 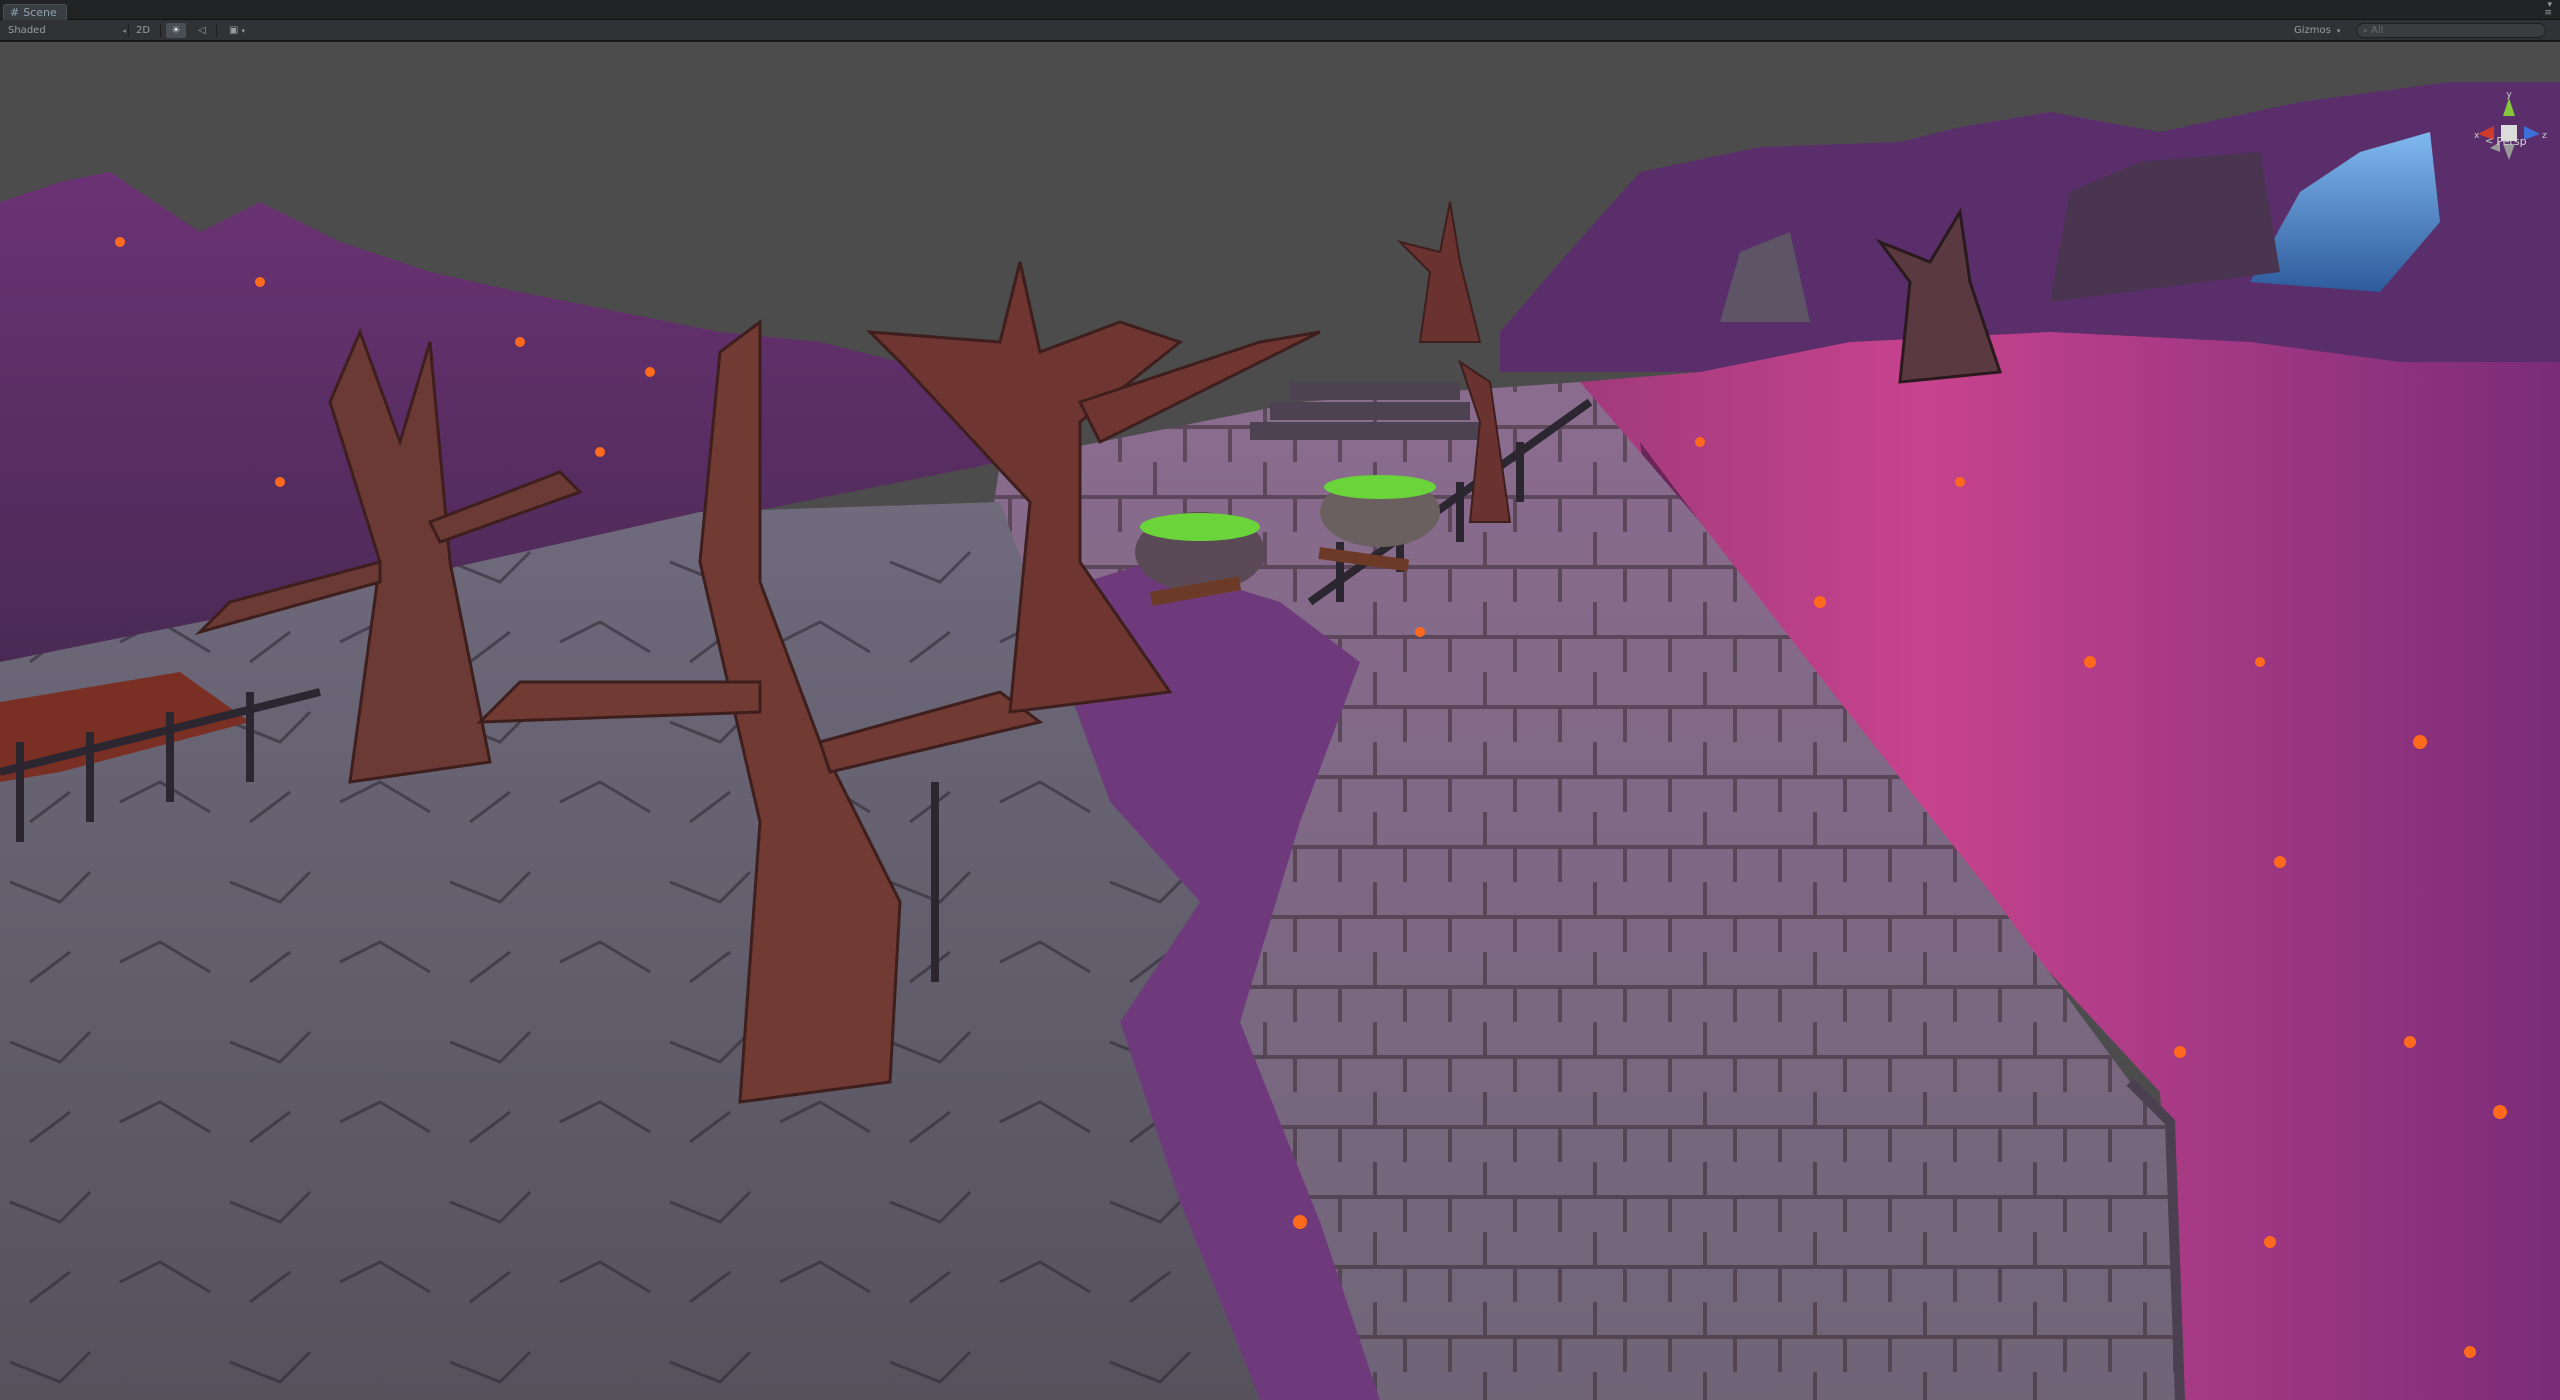 What do you see at coordinates (2509, 107) in the screenshot?
I see `axis-y-cone` at bounding box center [2509, 107].